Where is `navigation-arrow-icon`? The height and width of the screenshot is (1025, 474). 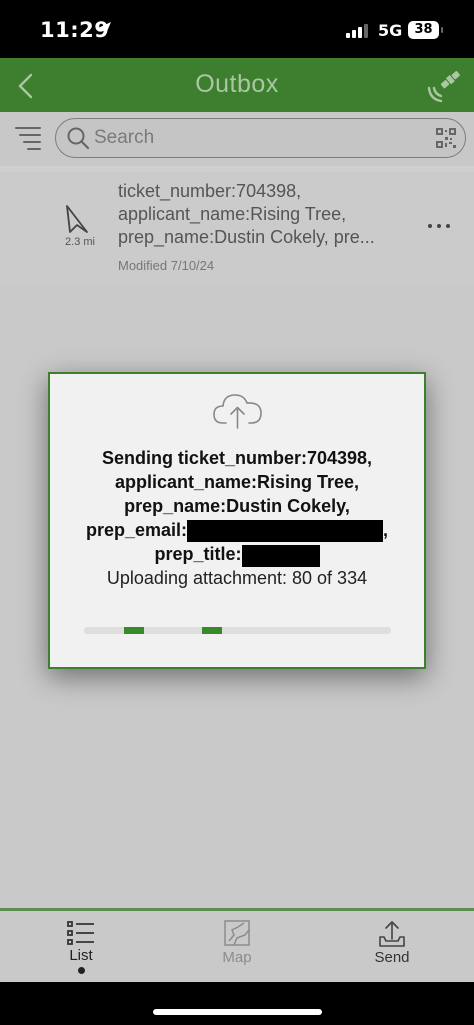 navigation-arrow-icon is located at coordinates (77, 219).